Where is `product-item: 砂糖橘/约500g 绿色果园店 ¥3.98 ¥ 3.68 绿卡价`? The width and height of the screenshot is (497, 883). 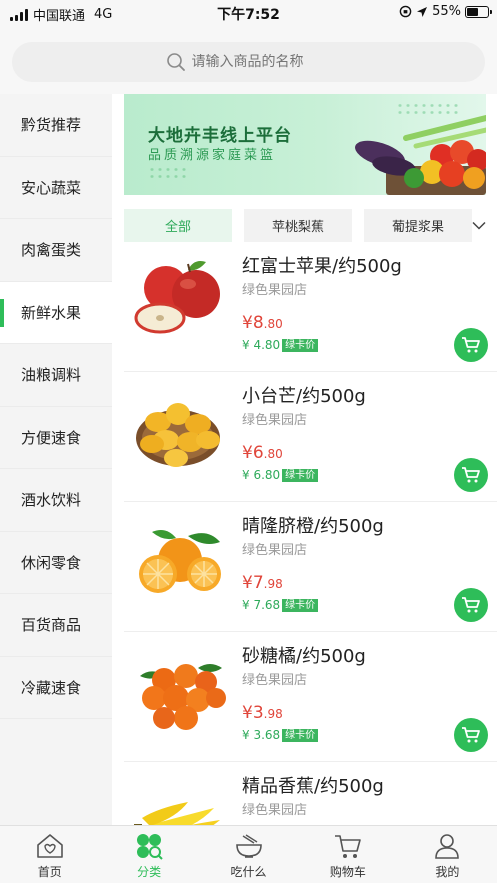
product-item: 砂糖橘/约500g 绿色果园店 ¥3.98 ¥ 3.68 绿卡价 is located at coordinates (310, 697).